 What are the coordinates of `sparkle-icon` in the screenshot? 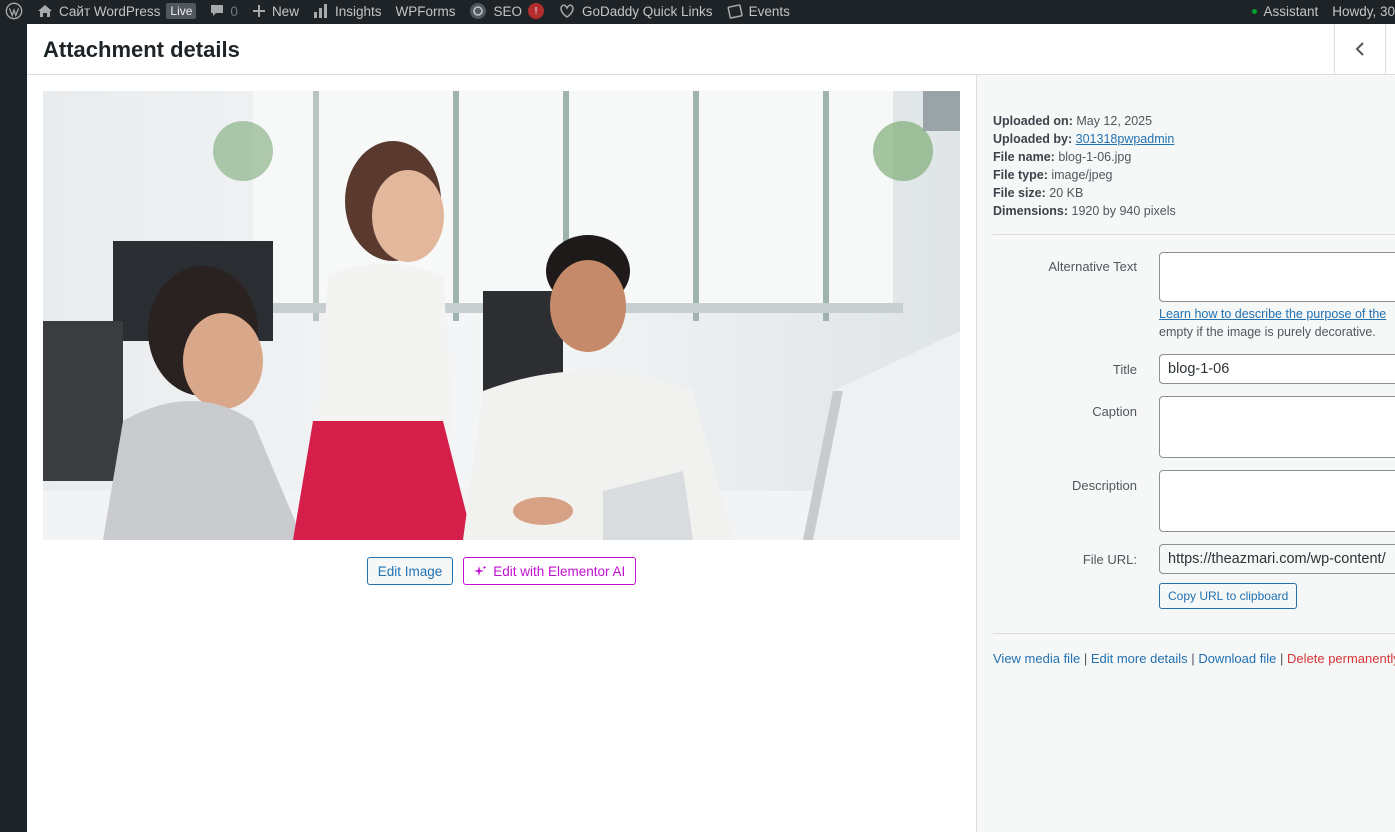 It's located at (480, 570).